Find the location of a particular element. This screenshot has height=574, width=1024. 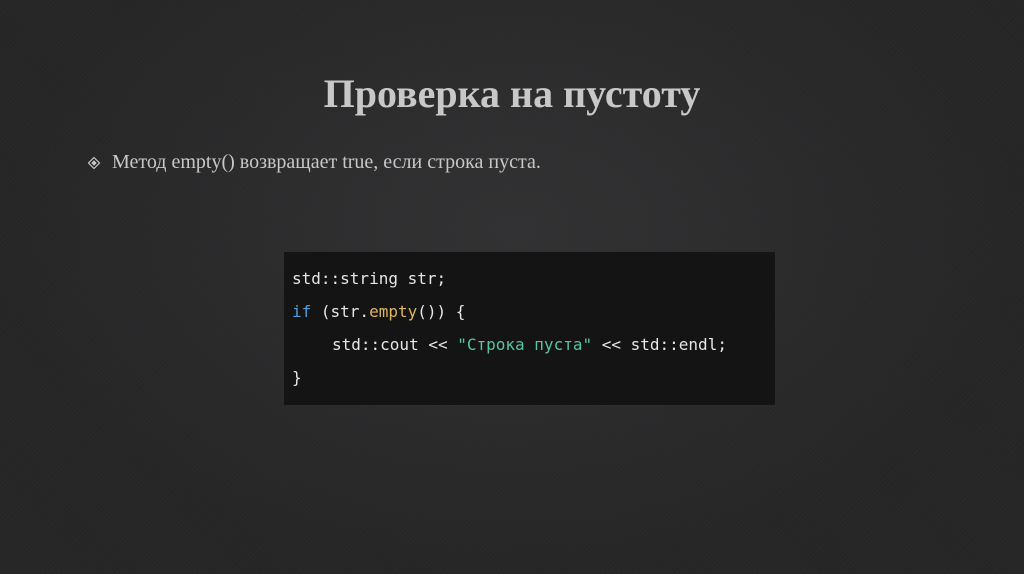

code-line-2: if (str.empty()) { is located at coordinates (533, 311).